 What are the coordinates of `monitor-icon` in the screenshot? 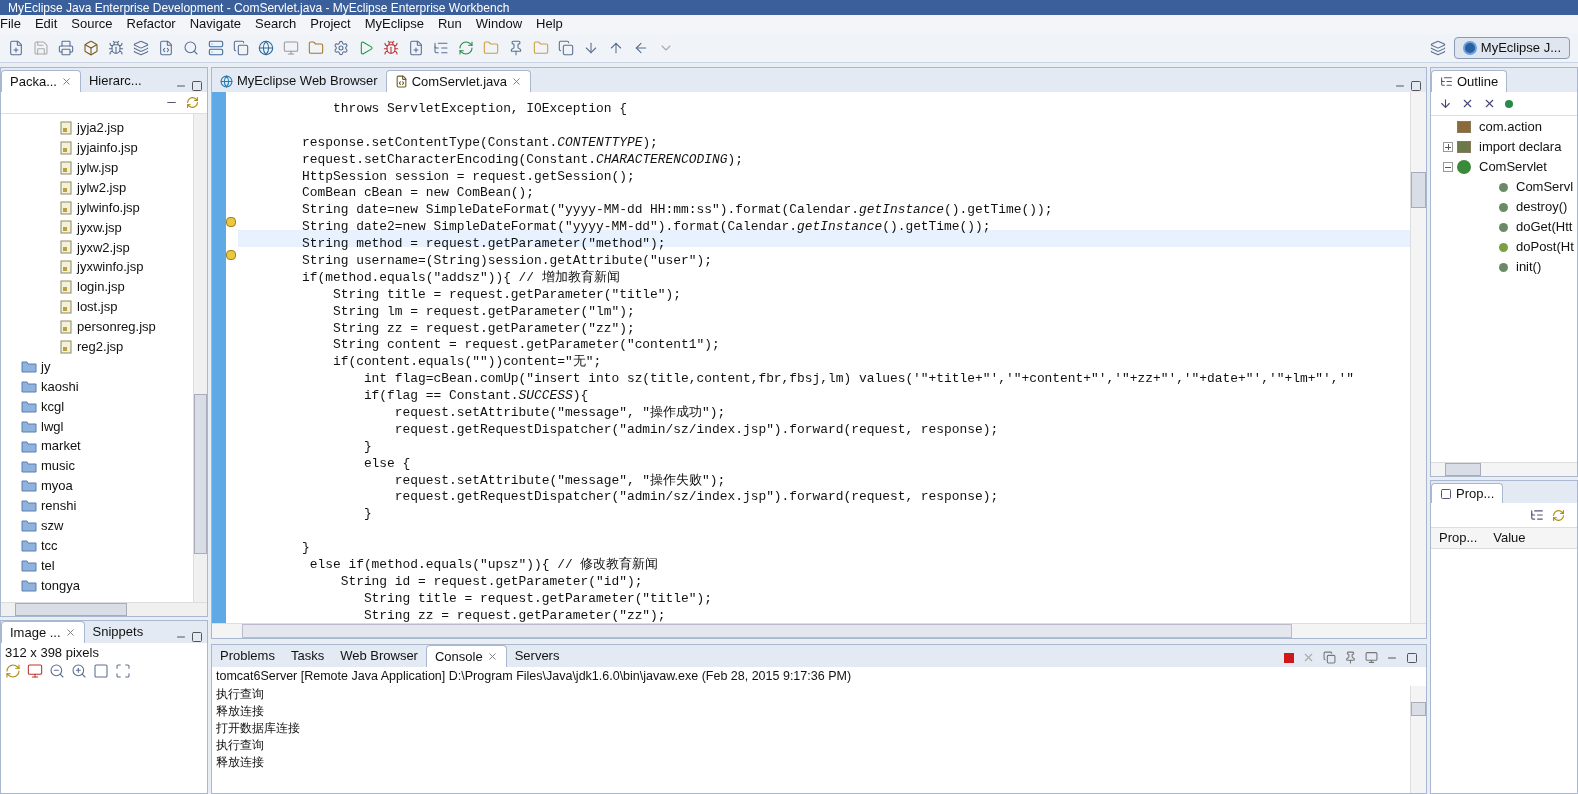 It's located at (291, 47).